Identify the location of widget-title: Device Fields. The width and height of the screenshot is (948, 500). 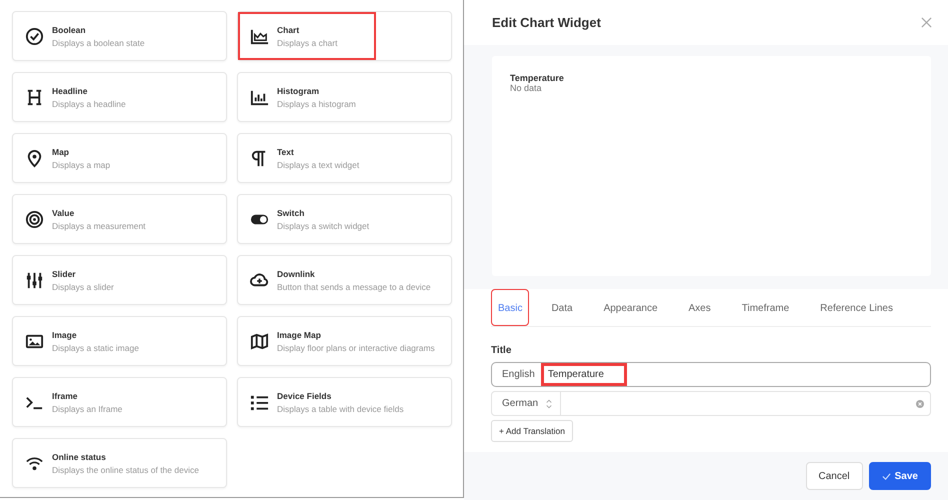
(304, 395).